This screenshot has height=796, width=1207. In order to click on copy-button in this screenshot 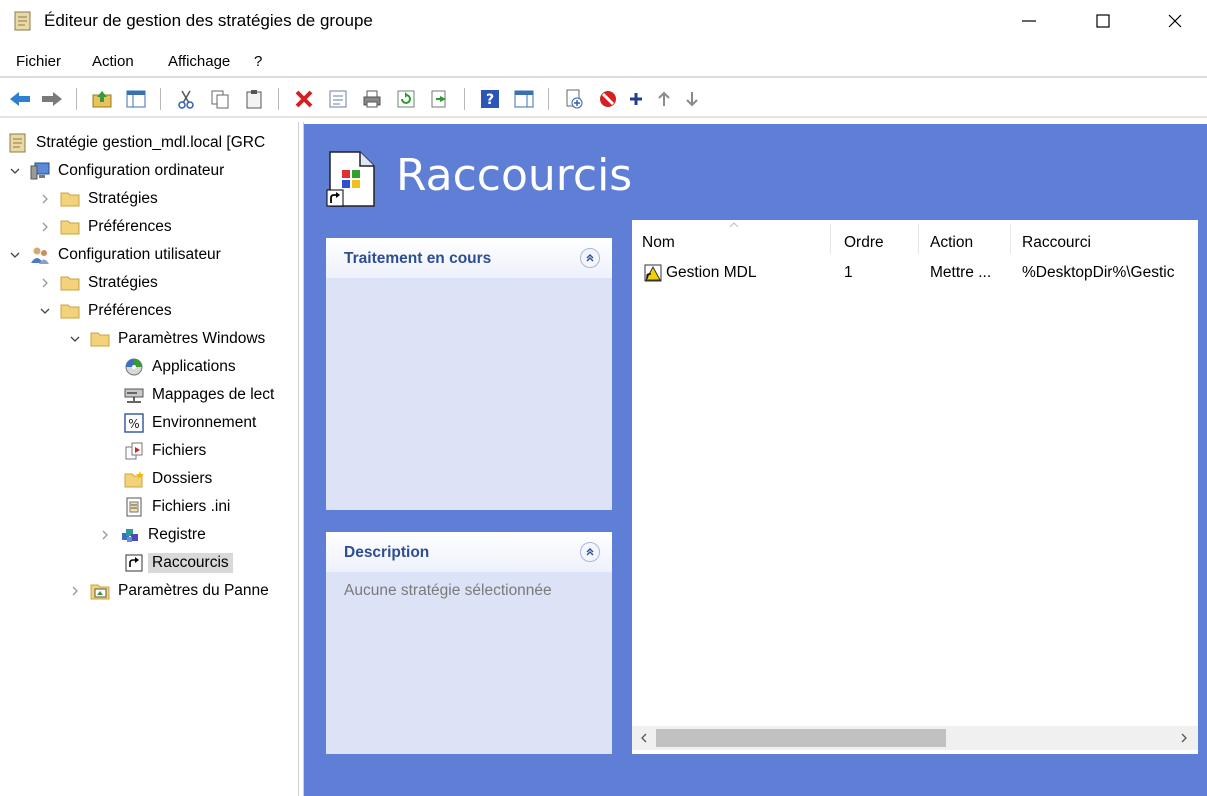, I will do `click(220, 99)`.